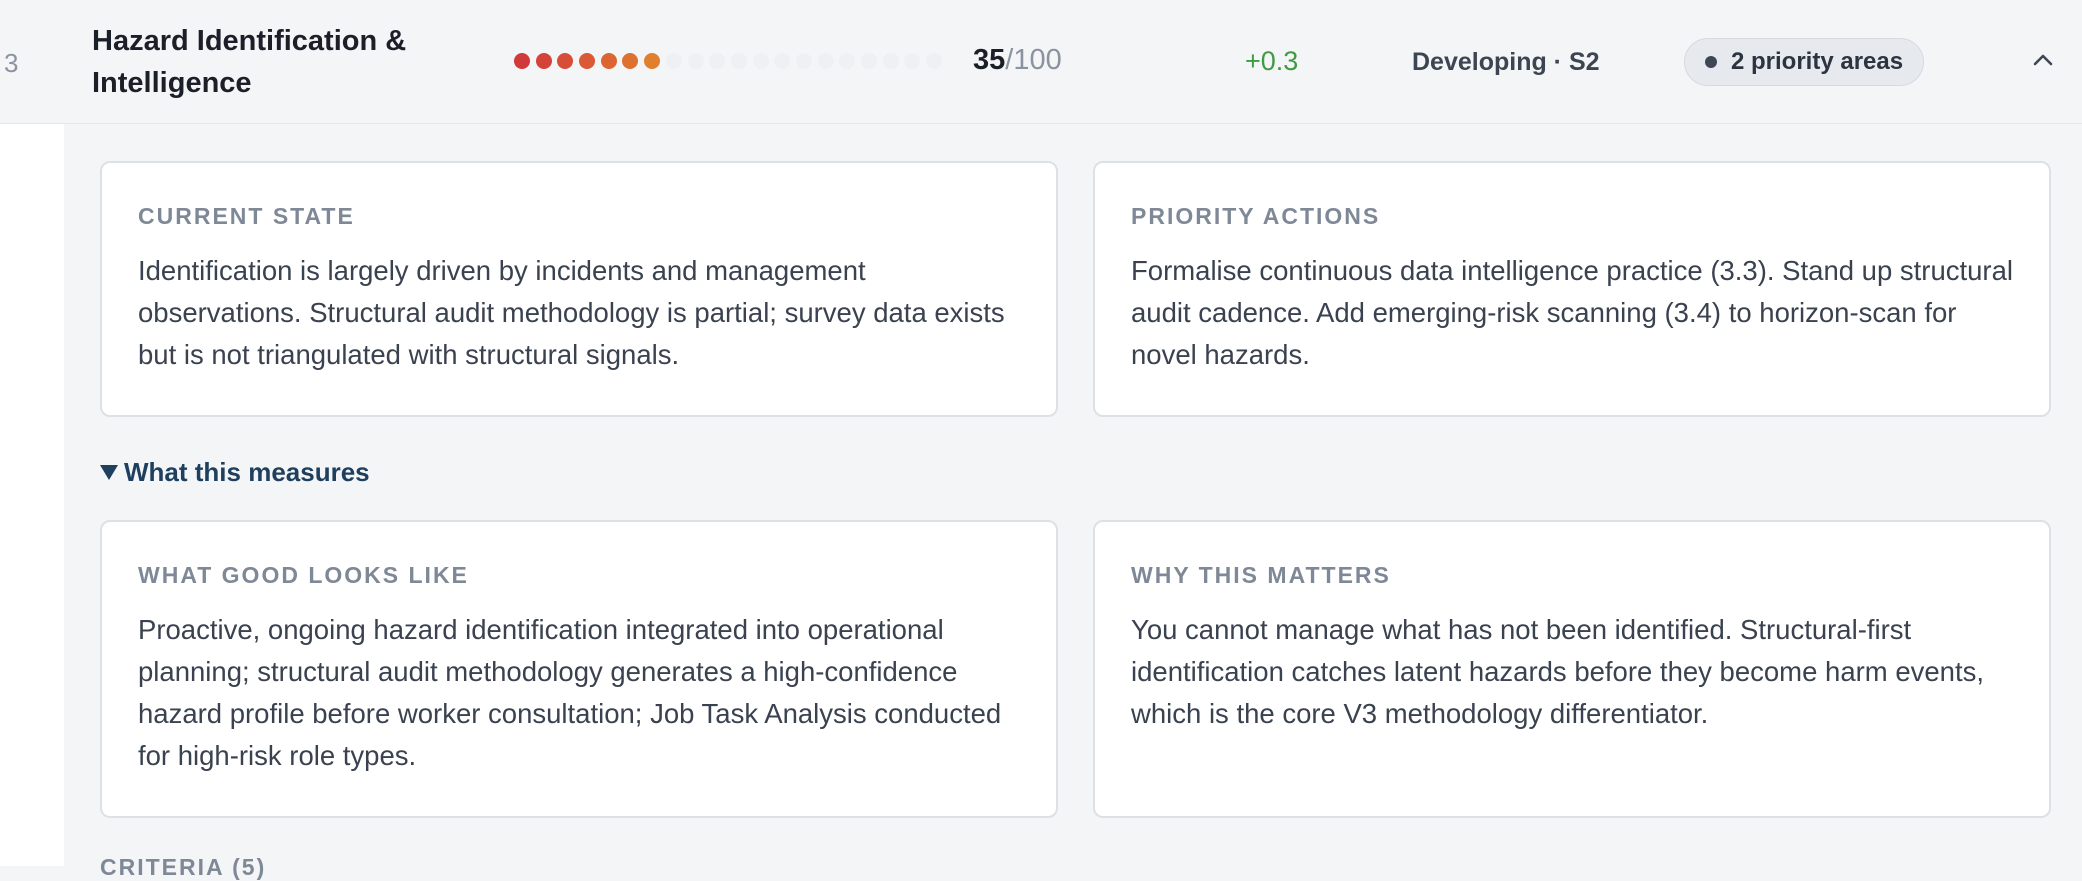 The image size is (2082, 881). I want to click on maturity-stage: Developing · S2, so click(1506, 62).